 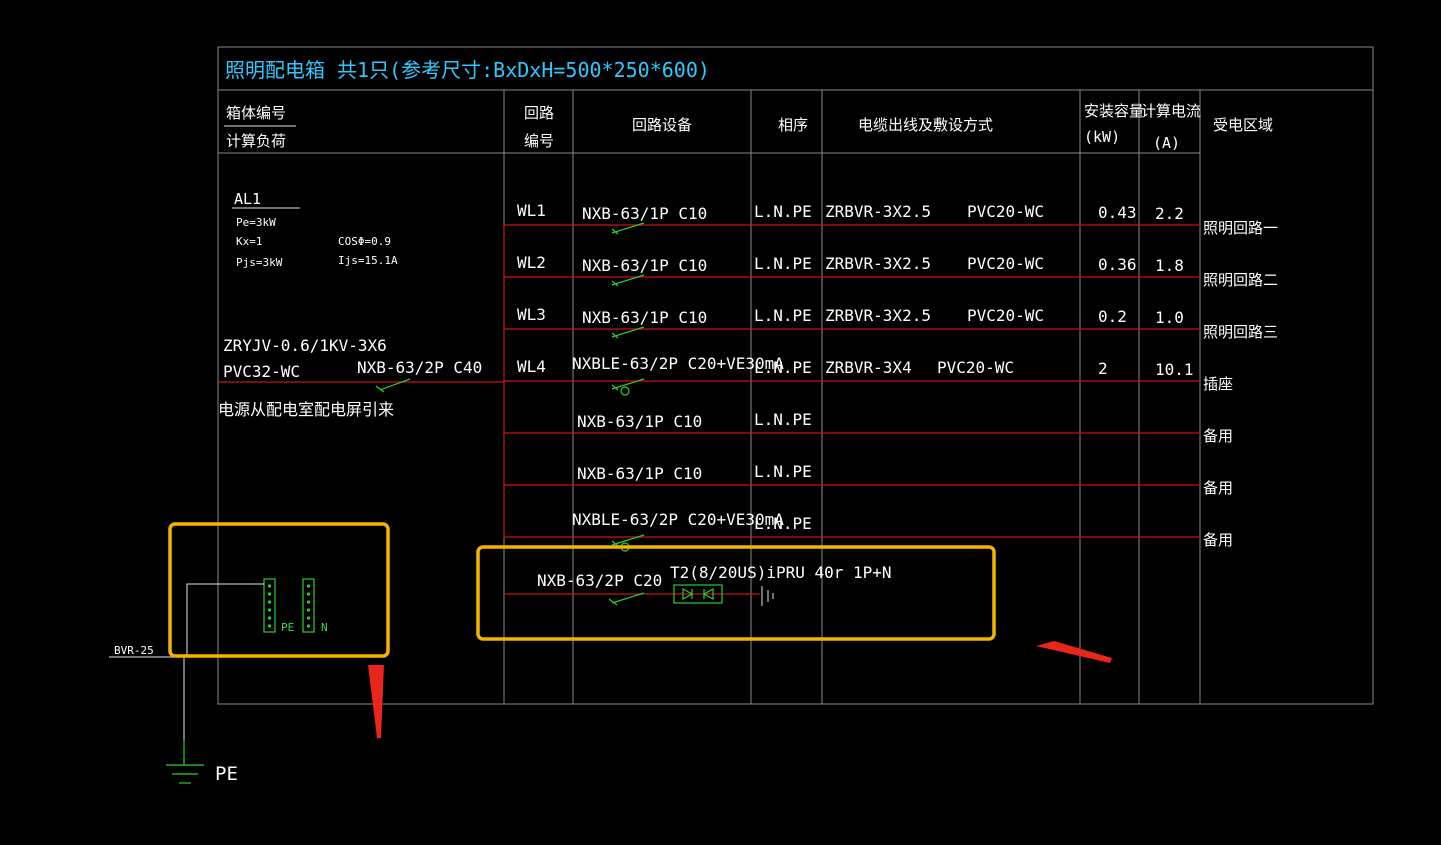 What do you see at coordinates (625, 391) in the screenshot?
I see `rcd-ring-icon` at bounding box center [625, 391].